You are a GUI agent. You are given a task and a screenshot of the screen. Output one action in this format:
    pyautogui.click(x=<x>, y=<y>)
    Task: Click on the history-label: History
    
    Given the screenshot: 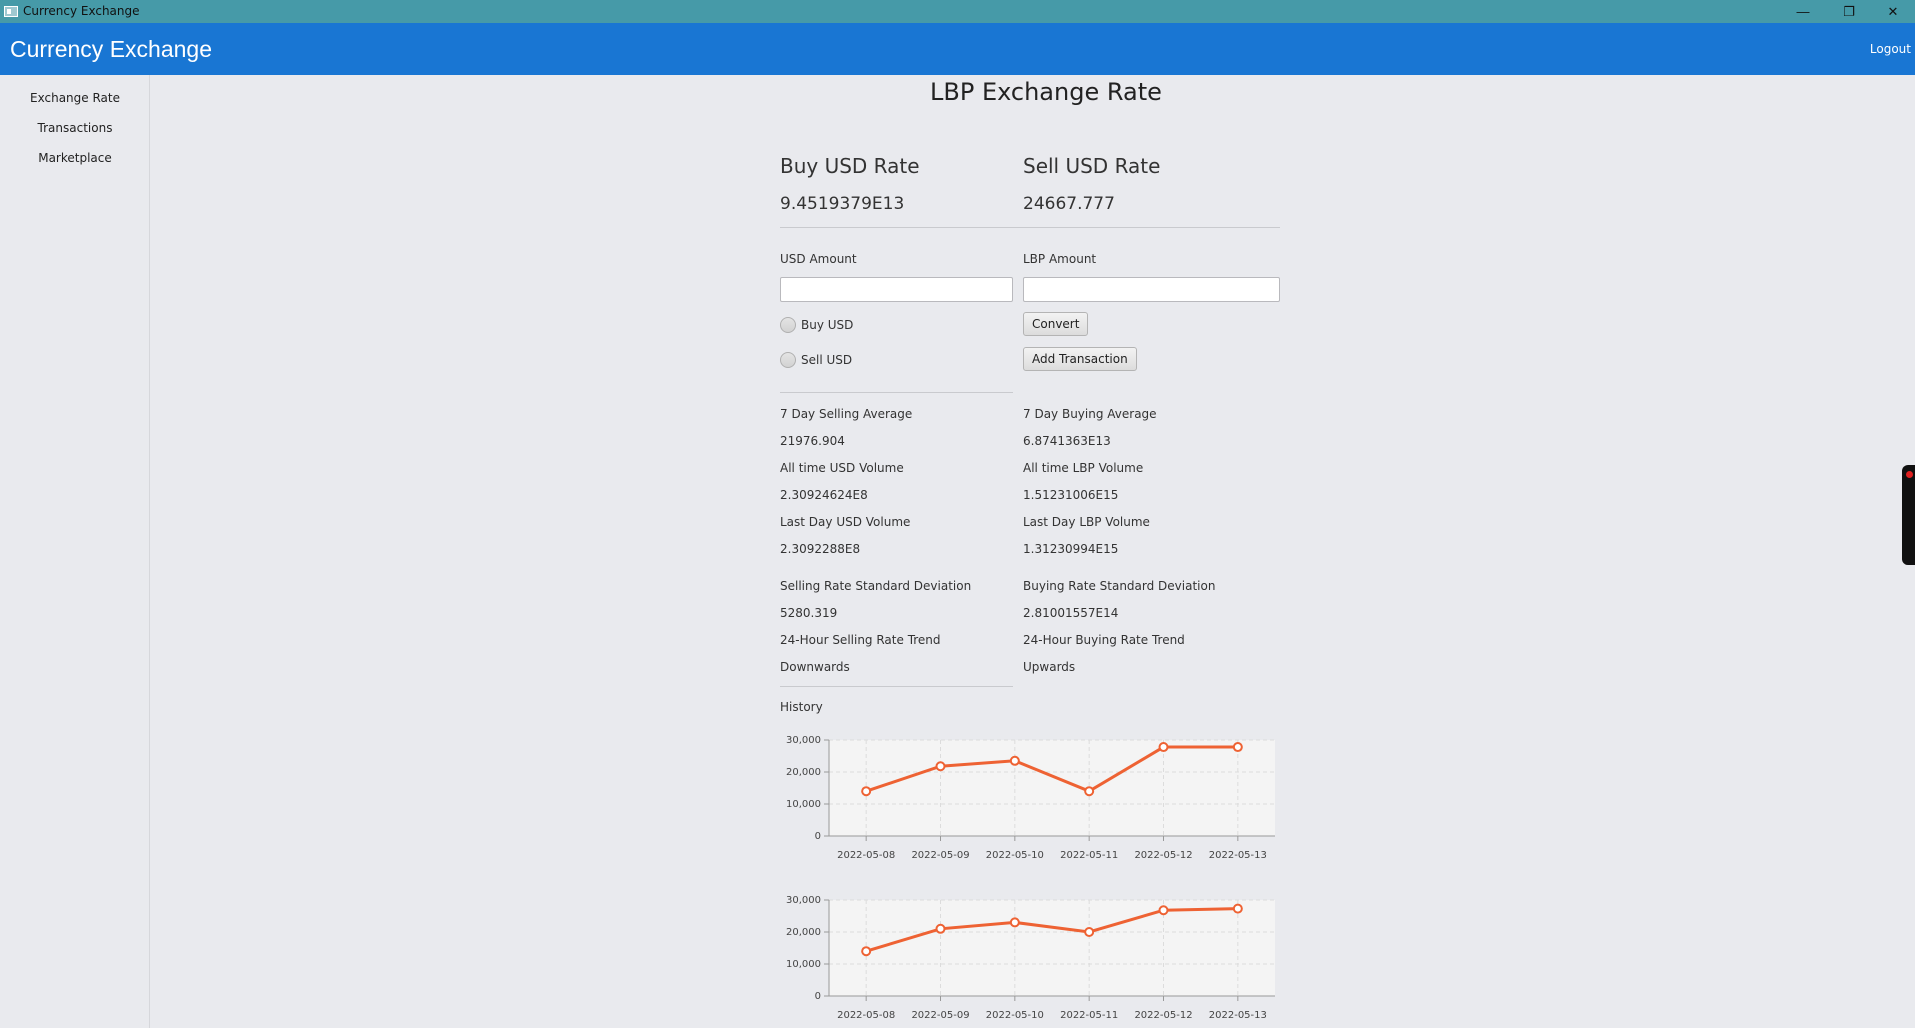 What is the action you would take?
    pyautogui.click(x=801, y=707)
    